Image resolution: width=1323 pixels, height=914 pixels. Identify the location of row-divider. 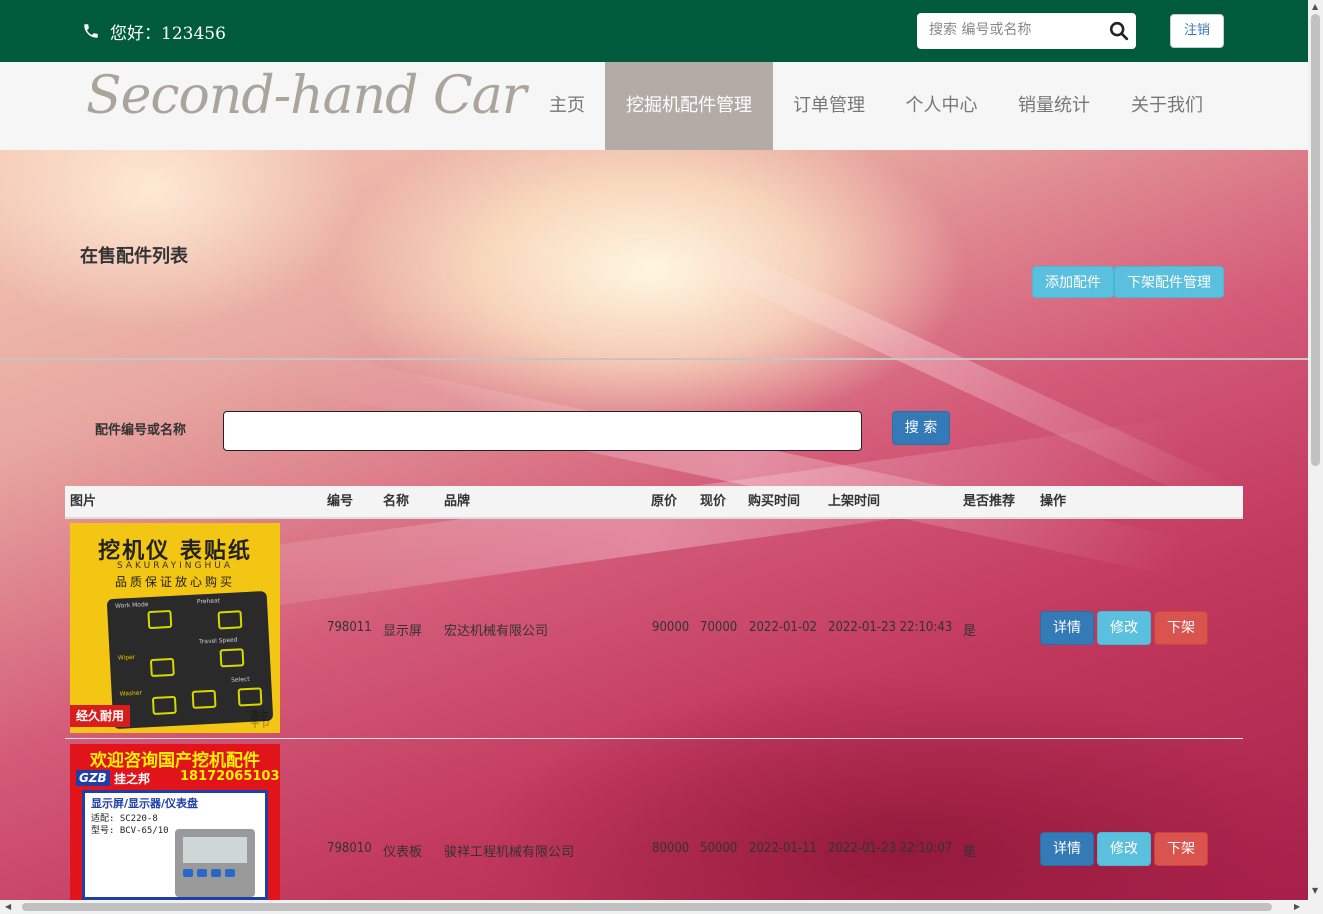
(654, 738).